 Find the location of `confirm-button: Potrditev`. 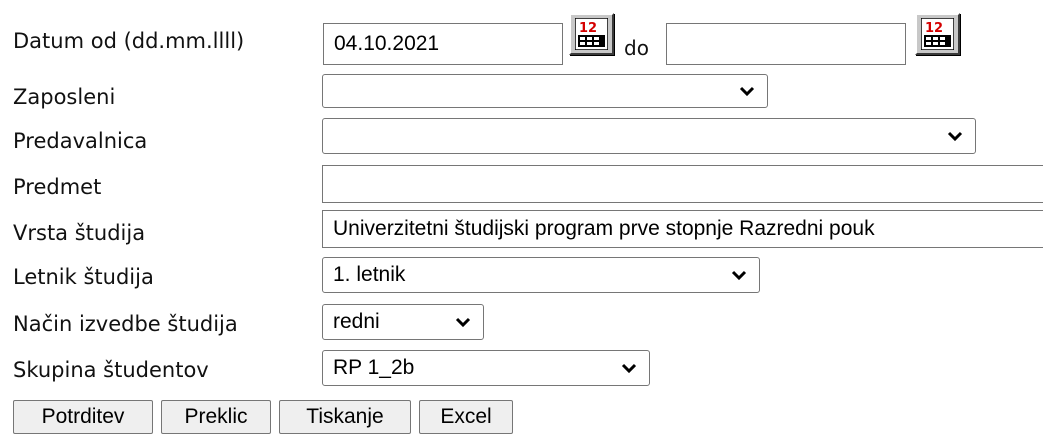

confirm-button: Potrditev is located at coordinates (83, 417).